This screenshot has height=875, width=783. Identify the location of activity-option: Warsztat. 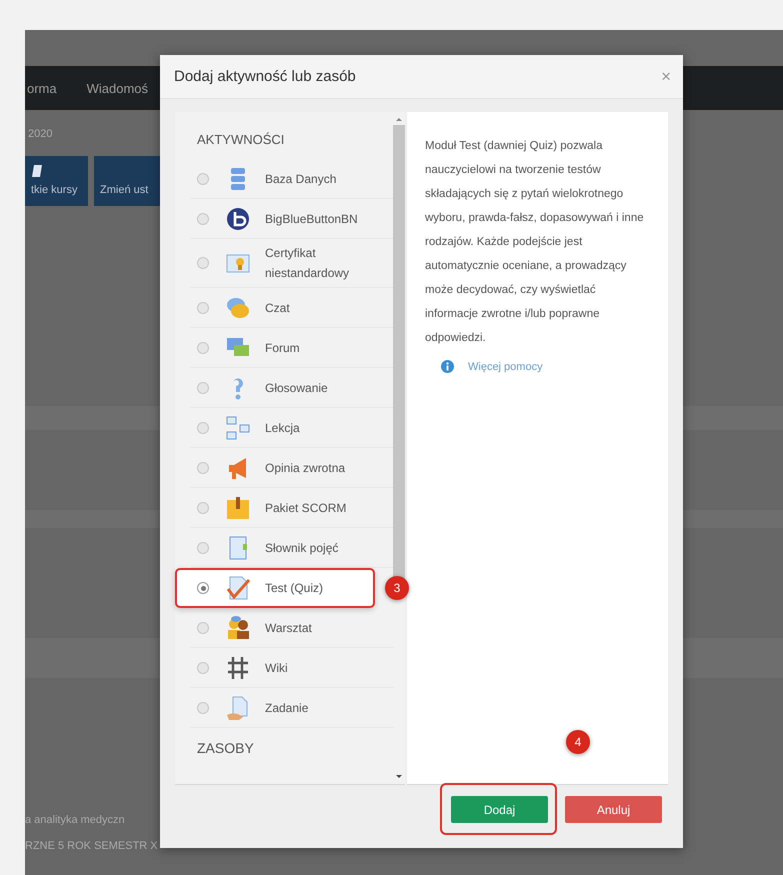
(292, 628).